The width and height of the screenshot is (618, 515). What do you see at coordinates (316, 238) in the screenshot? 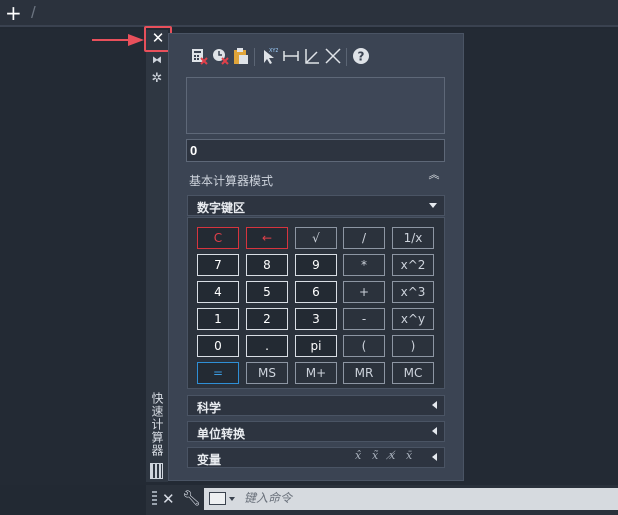
I see `key-button: √` at bounding box center [316, 238].